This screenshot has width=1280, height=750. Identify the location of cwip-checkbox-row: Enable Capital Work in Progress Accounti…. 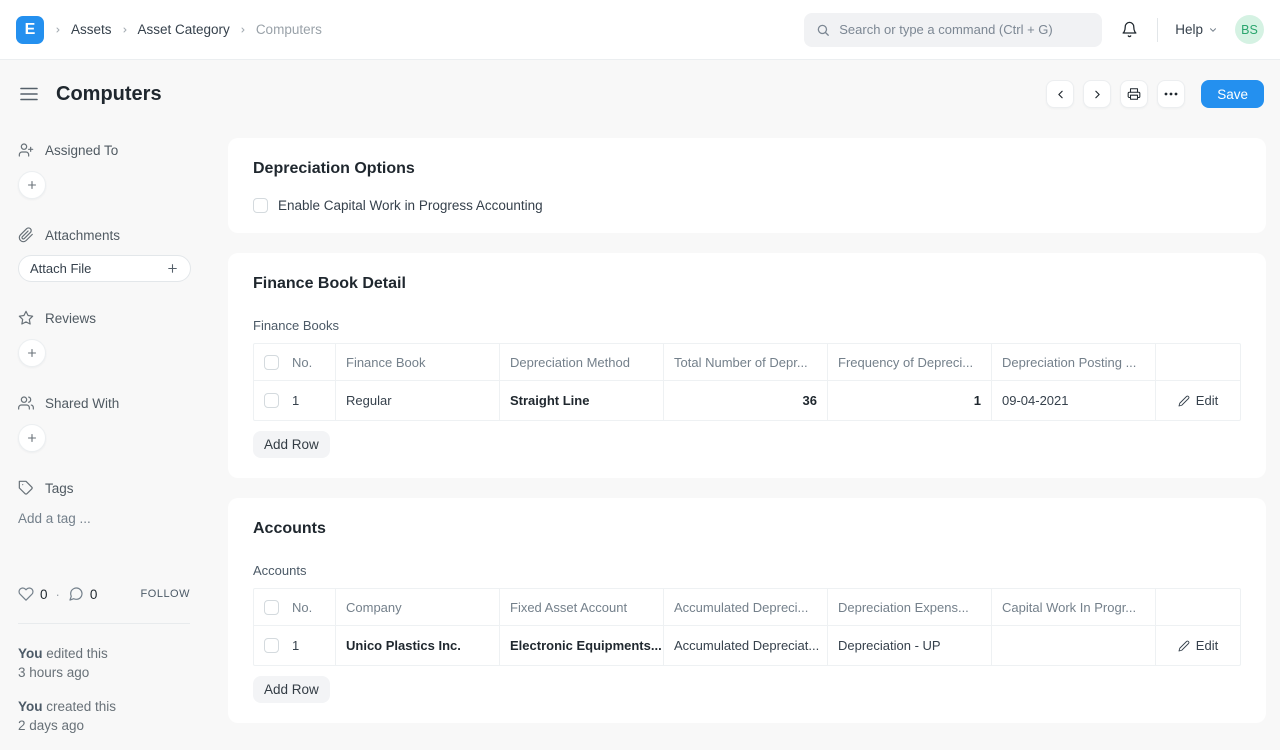
(747, 205).